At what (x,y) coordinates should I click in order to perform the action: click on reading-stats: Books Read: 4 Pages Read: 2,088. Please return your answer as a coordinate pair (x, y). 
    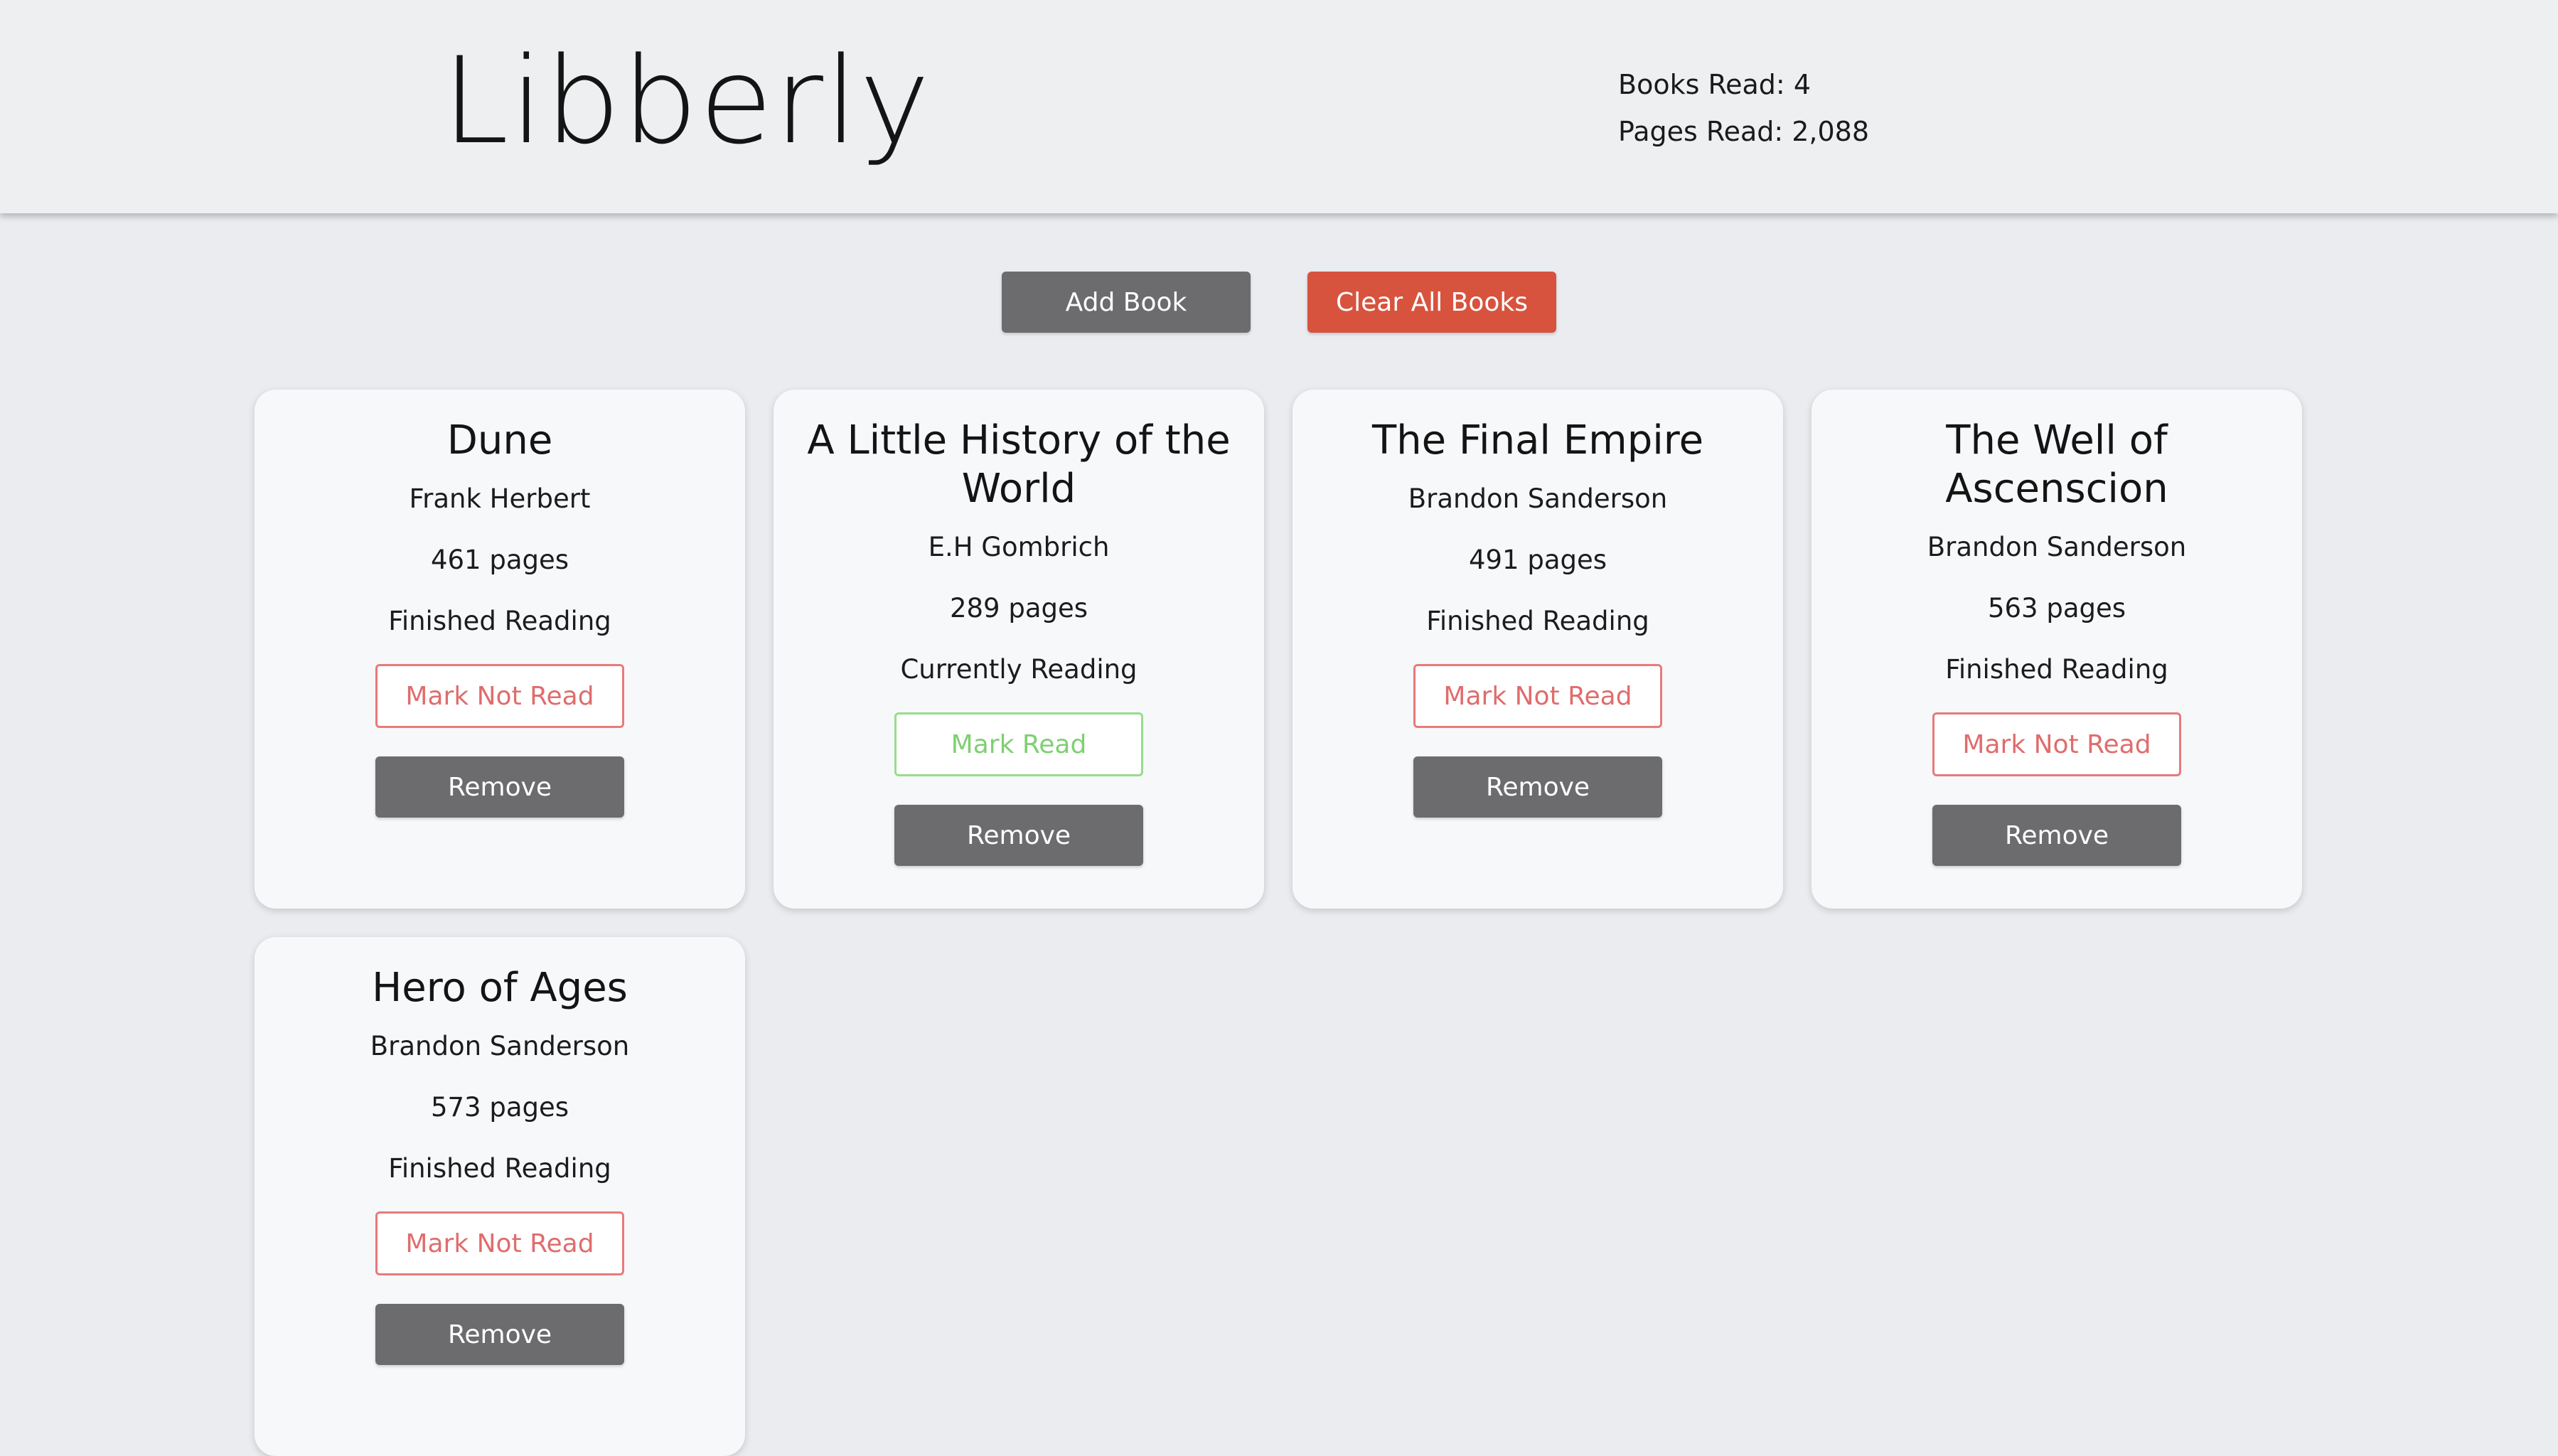
    Looking at the image, I should click on (1743, 108).